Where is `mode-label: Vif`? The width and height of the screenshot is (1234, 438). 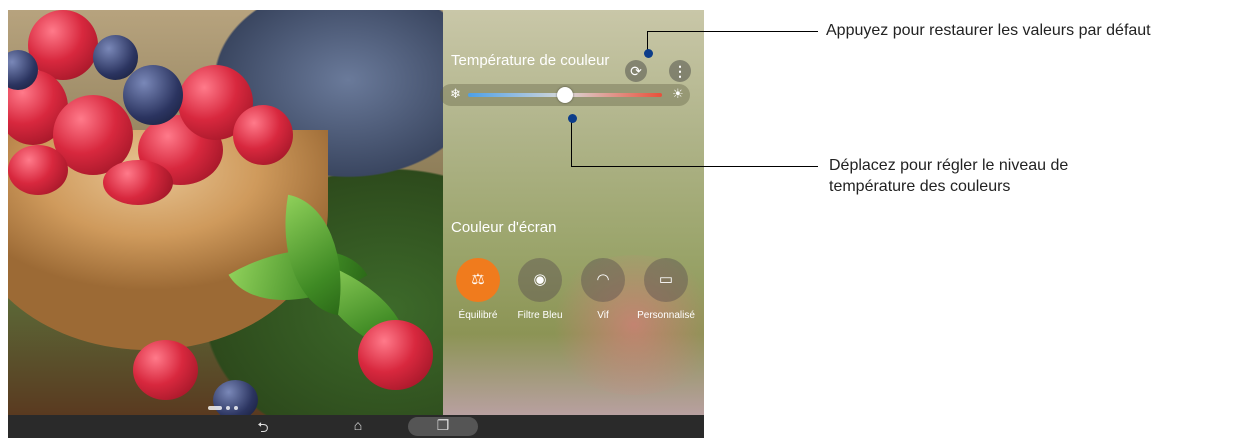 mode-label: Vif is located at coordinates (603, 315).